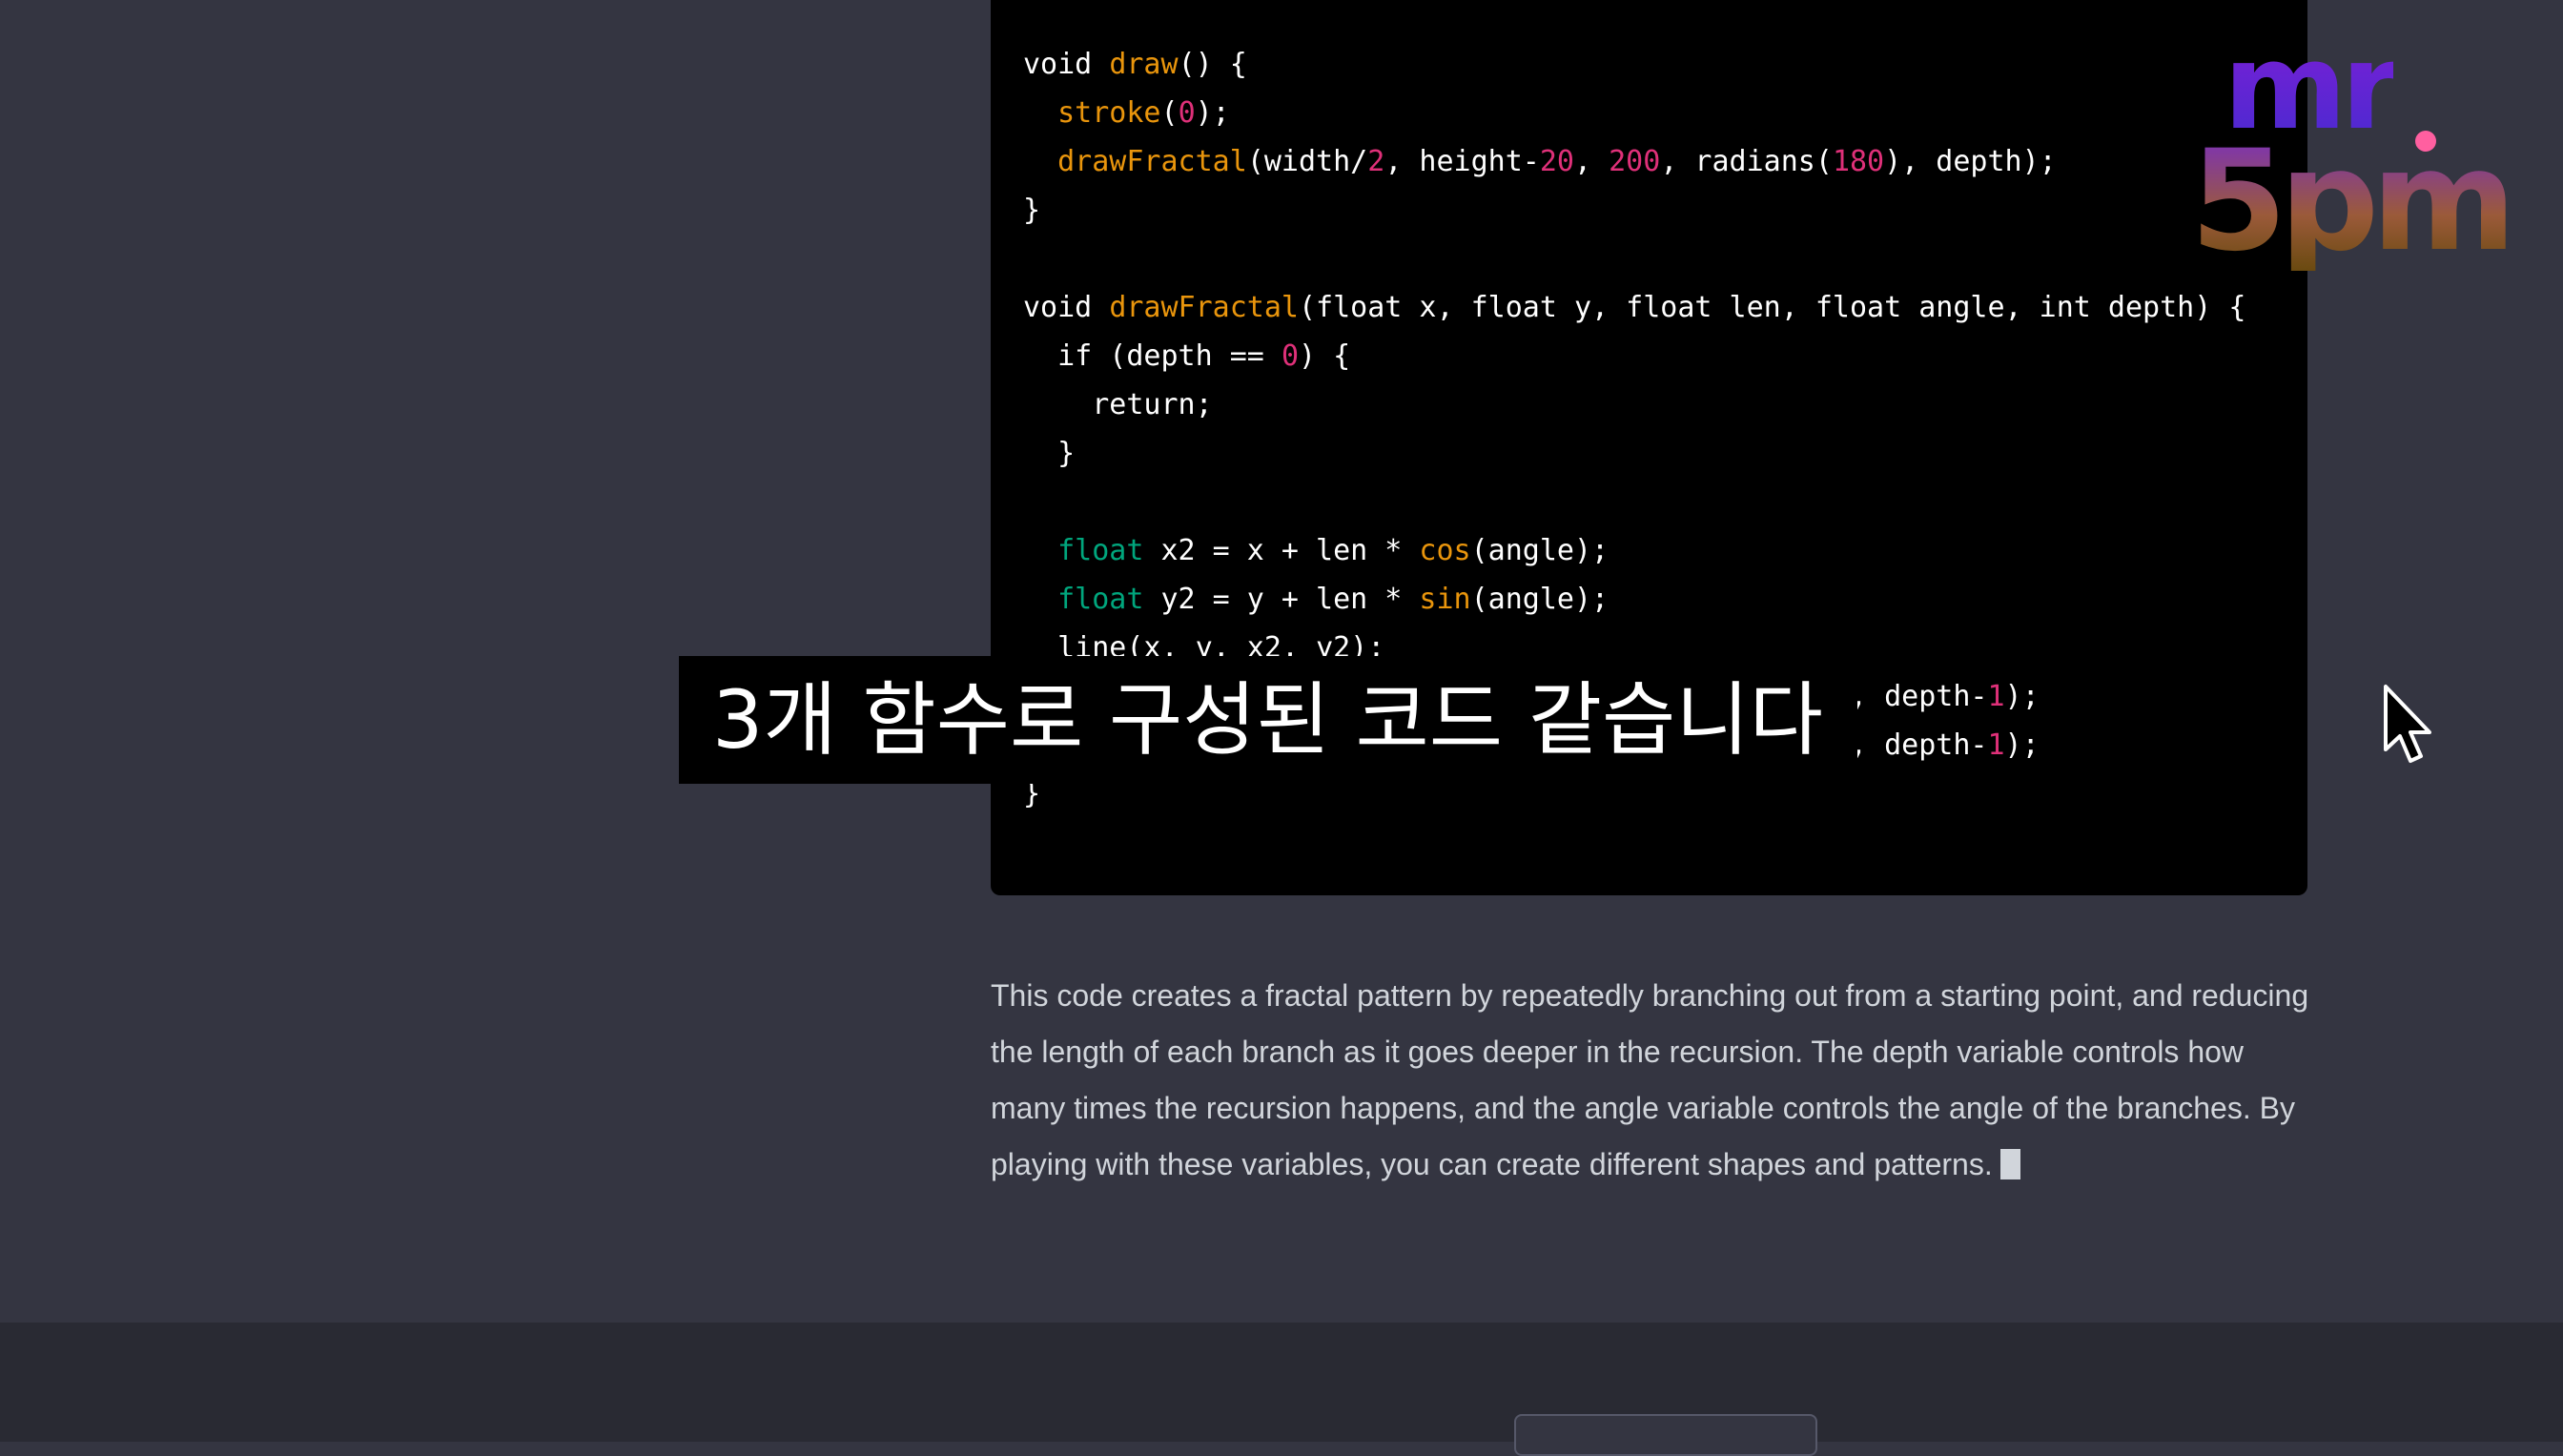  Describe the element at coordinates (1445, 599) in the screenshot. I see `code-token: sin` at that location.